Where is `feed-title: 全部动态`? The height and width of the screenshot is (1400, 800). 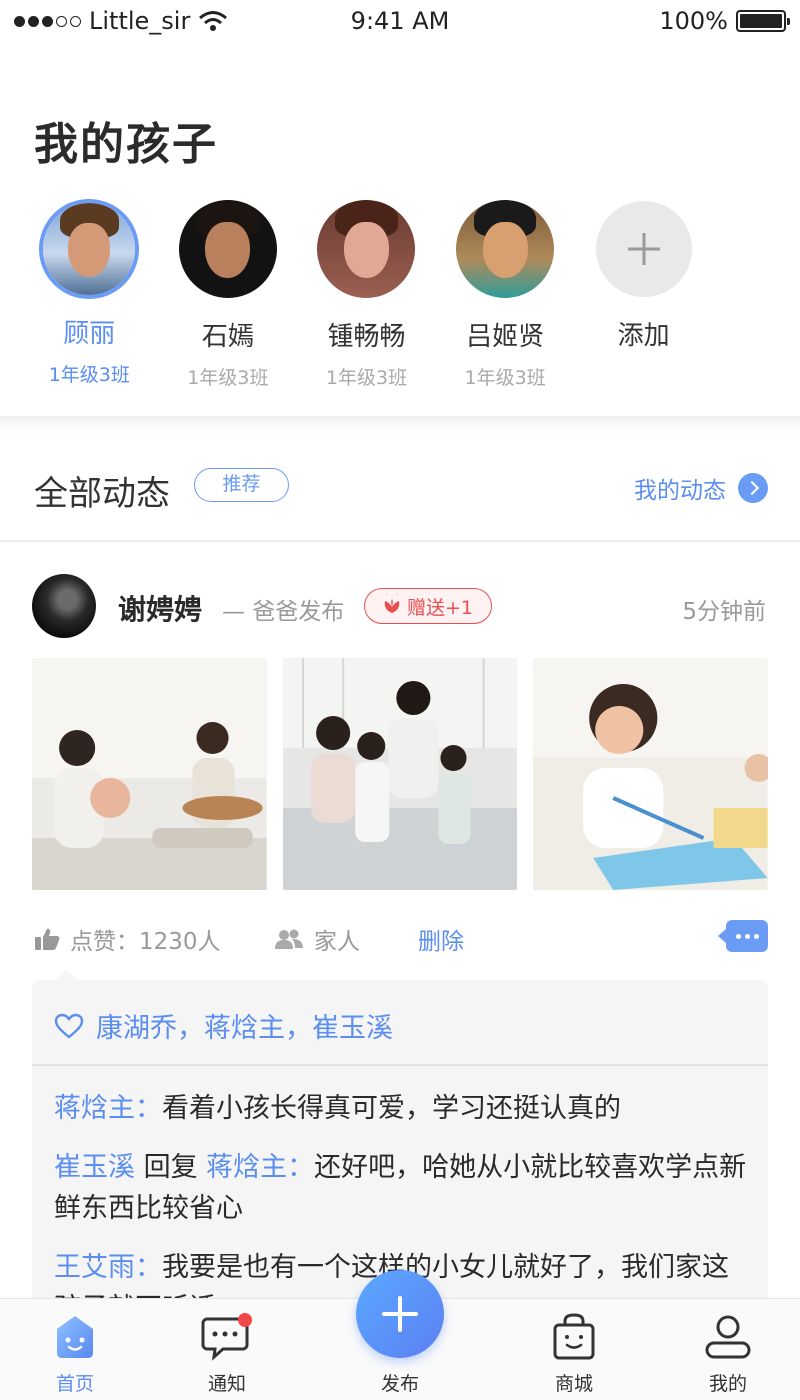 feed-title: 全部动态 is located at coordinates (102, 494).